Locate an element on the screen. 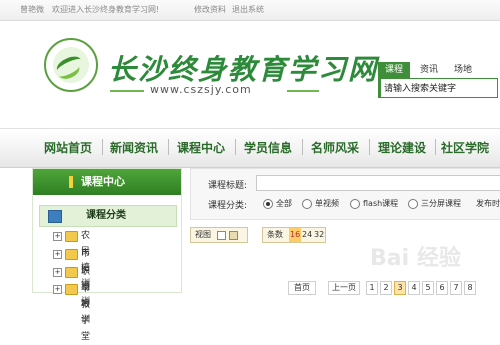  page-7-button: 7 is located at coordinates (456, 288).